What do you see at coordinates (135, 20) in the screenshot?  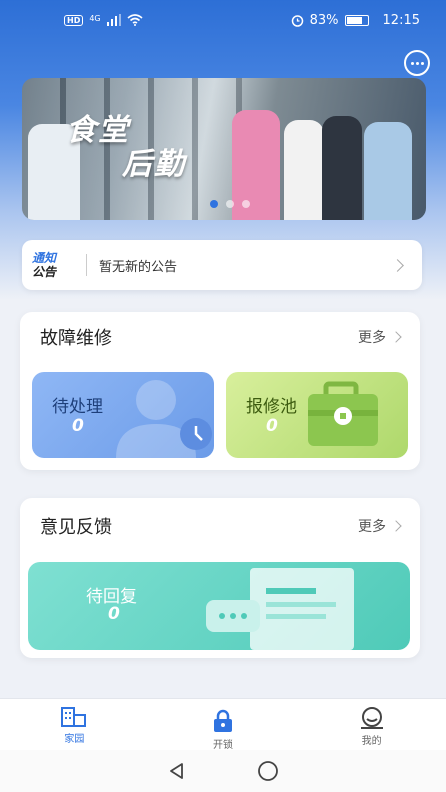 I see `wifi-icon` at bounding box center [135, 20].